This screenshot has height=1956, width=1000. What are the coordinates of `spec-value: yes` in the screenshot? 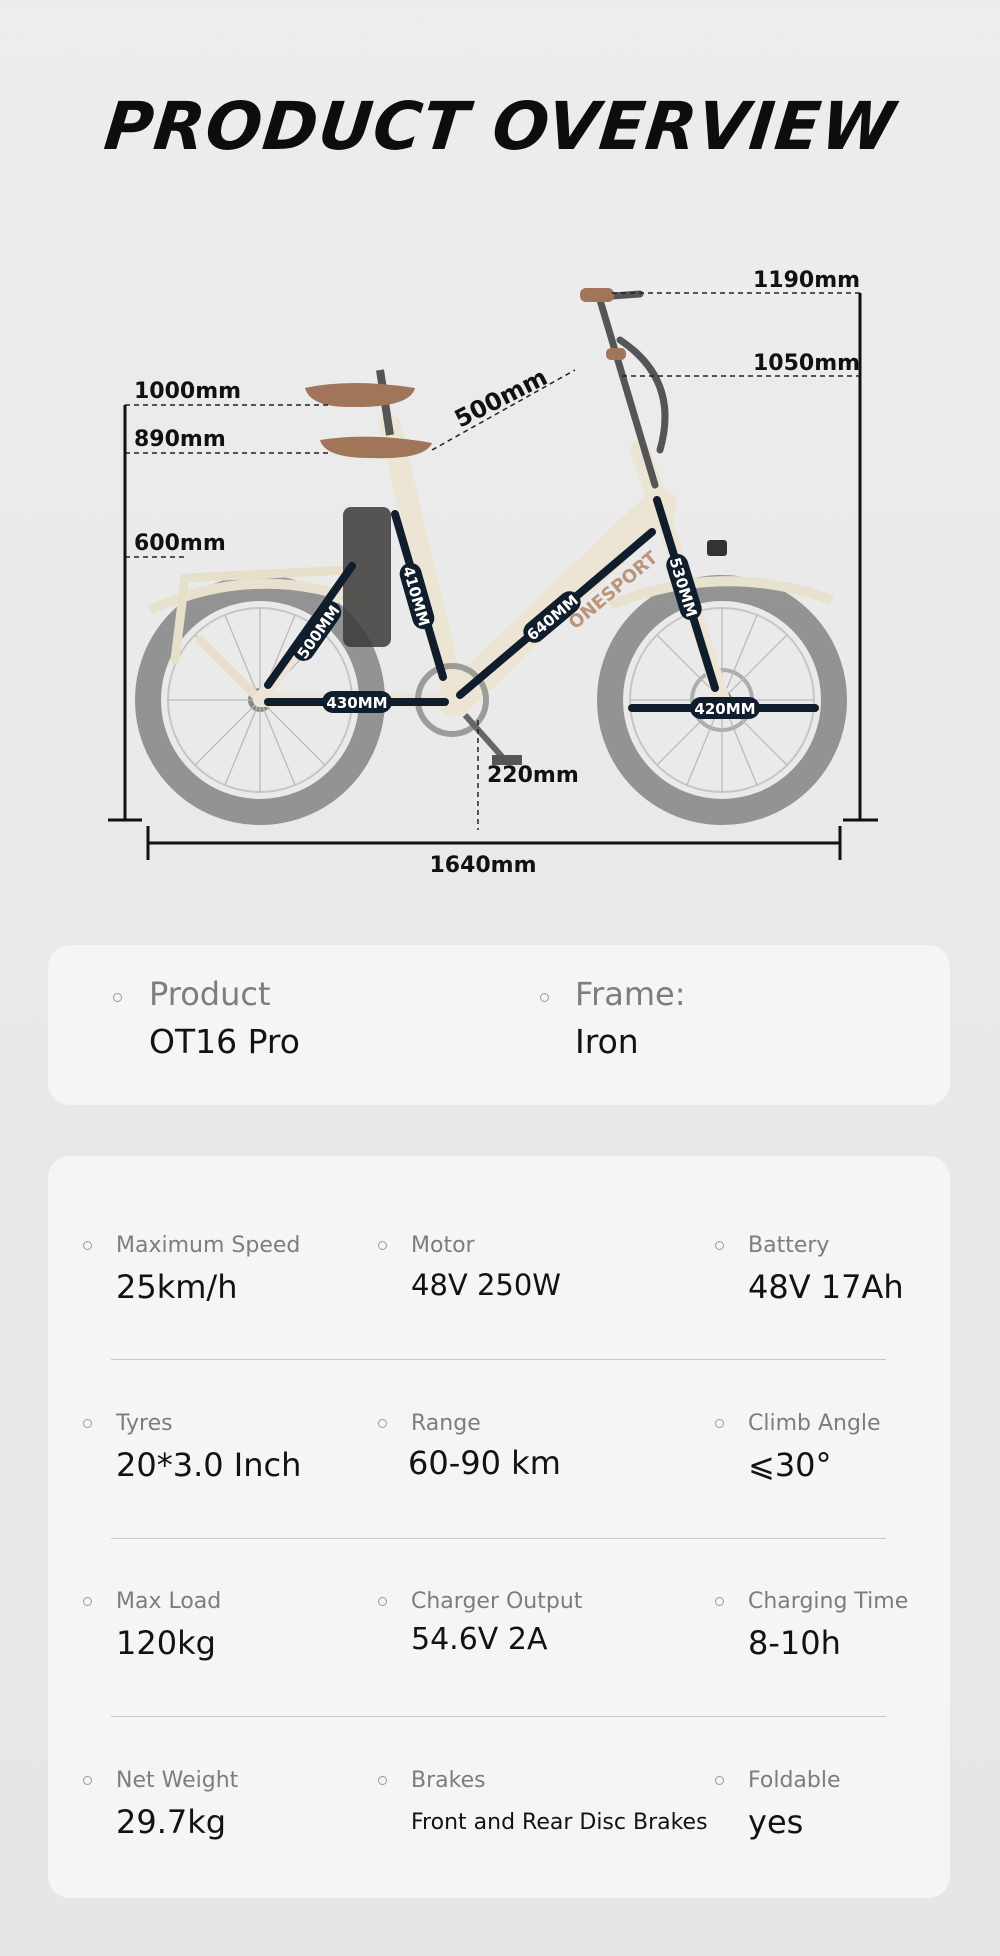 It's located at (776, 1822).